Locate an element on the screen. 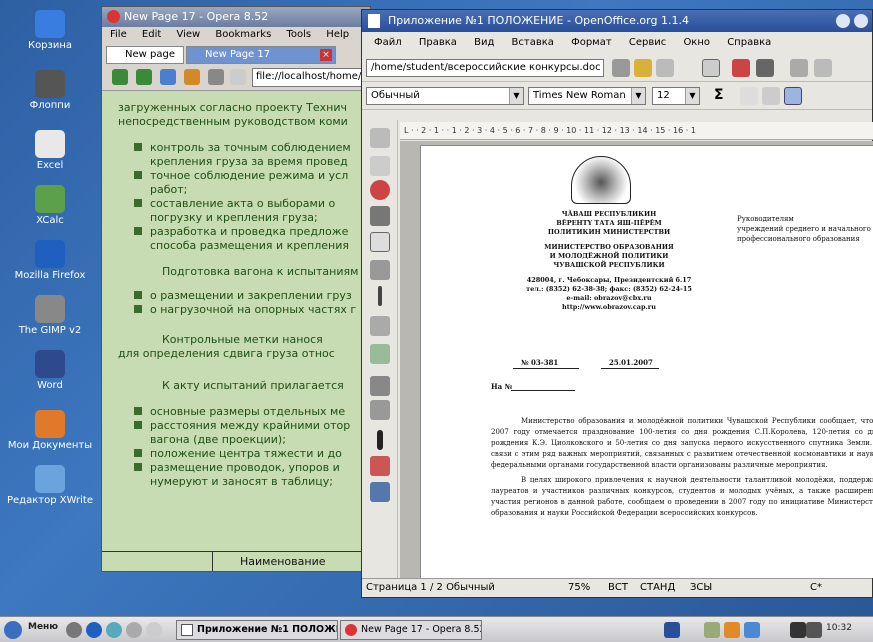  bullet-text: контроль за точным соблюдением is located at coordinates (250, 147).